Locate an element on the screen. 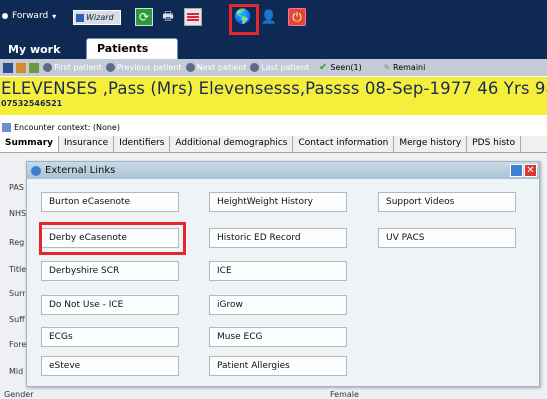 The image size is (547, 399). remaining-label: Remaini is located at coordinates (409, 67).